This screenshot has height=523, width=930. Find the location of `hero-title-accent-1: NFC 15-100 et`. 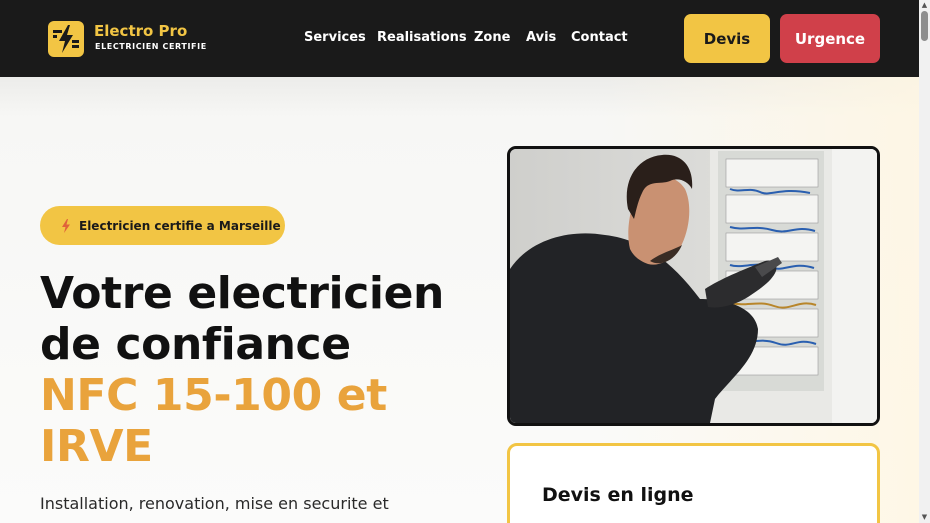

hero-title-accent-1: NFC 15-100 et is located at coordinates (213, 395).